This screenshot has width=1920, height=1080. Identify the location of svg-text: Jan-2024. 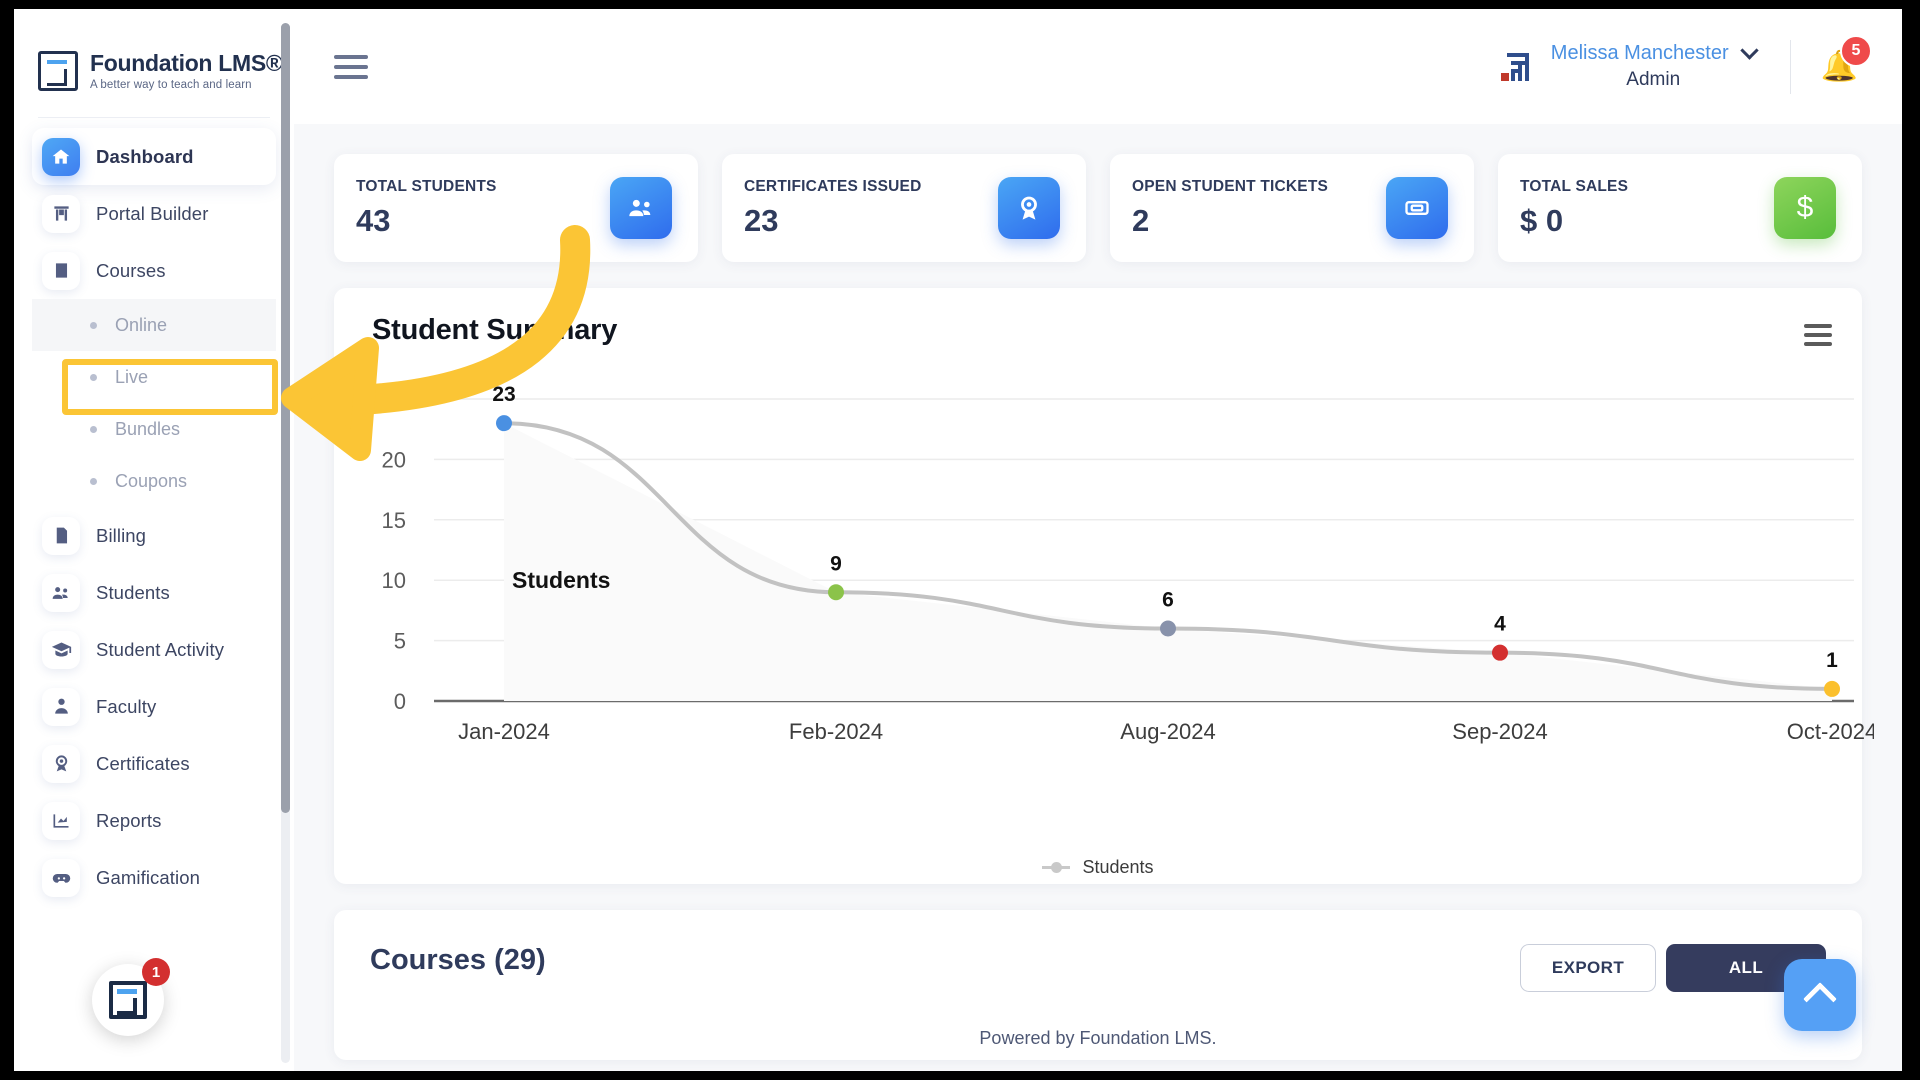
(504, 731).